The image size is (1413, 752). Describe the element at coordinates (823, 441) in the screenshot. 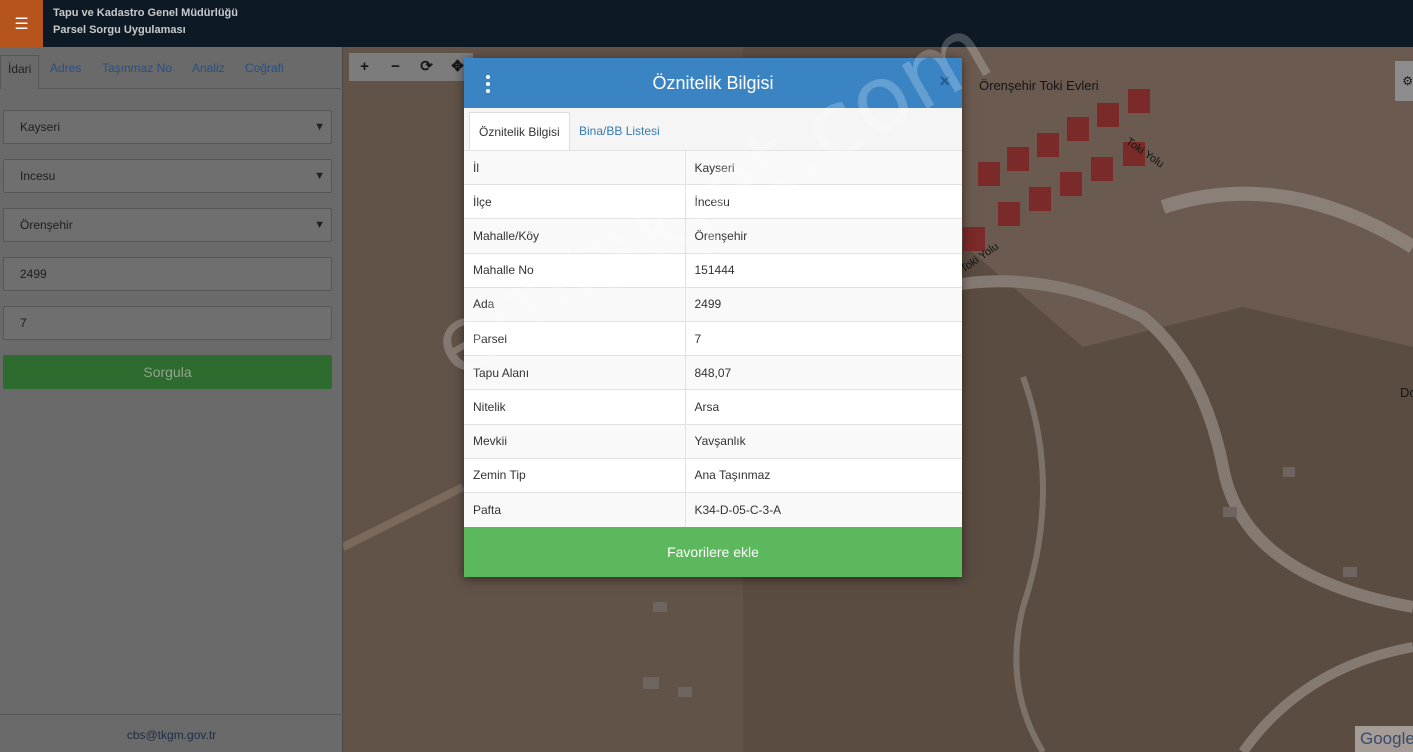

I see `row-value: Yavşanlık` at that location.